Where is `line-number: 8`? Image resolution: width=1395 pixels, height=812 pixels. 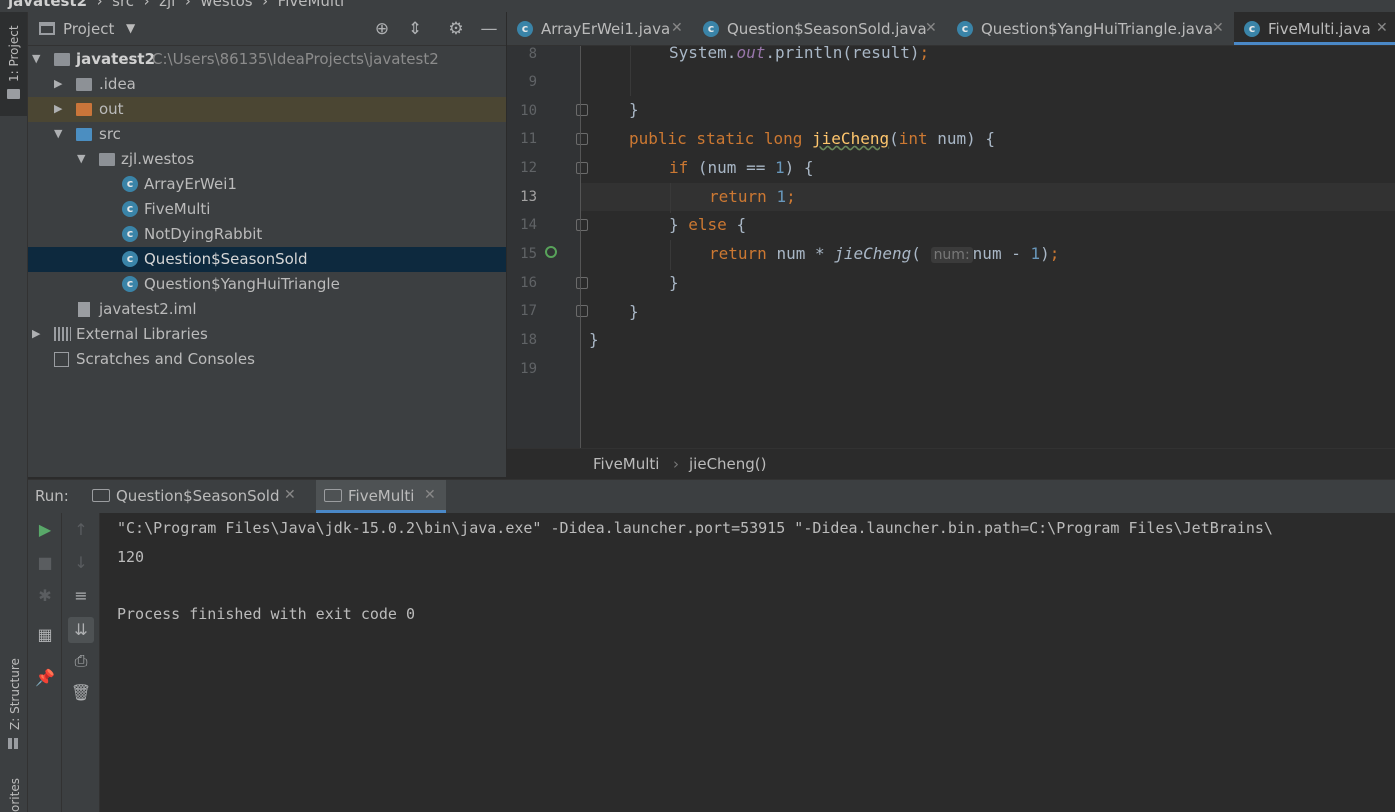
line-number: 8 is located at coordinates (532, 54).